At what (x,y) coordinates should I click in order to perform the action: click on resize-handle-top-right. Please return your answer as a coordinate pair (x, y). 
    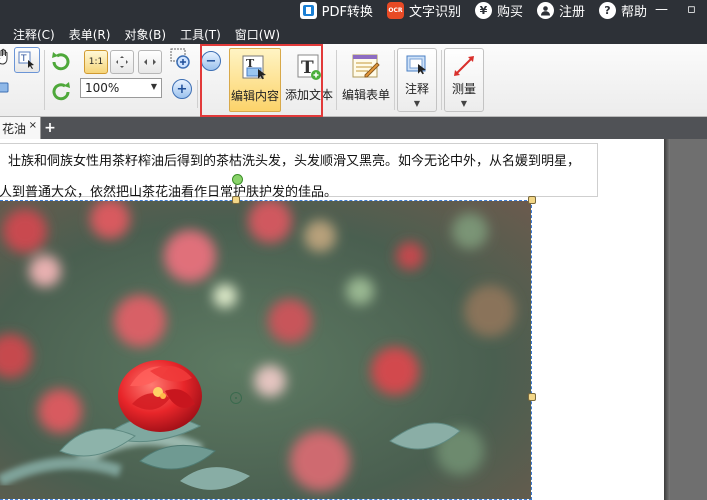
    Looking at the image, I should click on (532, 200).